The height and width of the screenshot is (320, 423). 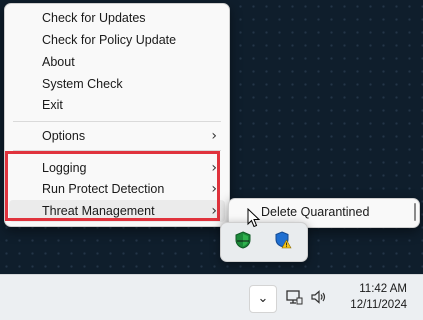 I want to click on menu-item-label: Threat Management, so click(x=98, y=211).